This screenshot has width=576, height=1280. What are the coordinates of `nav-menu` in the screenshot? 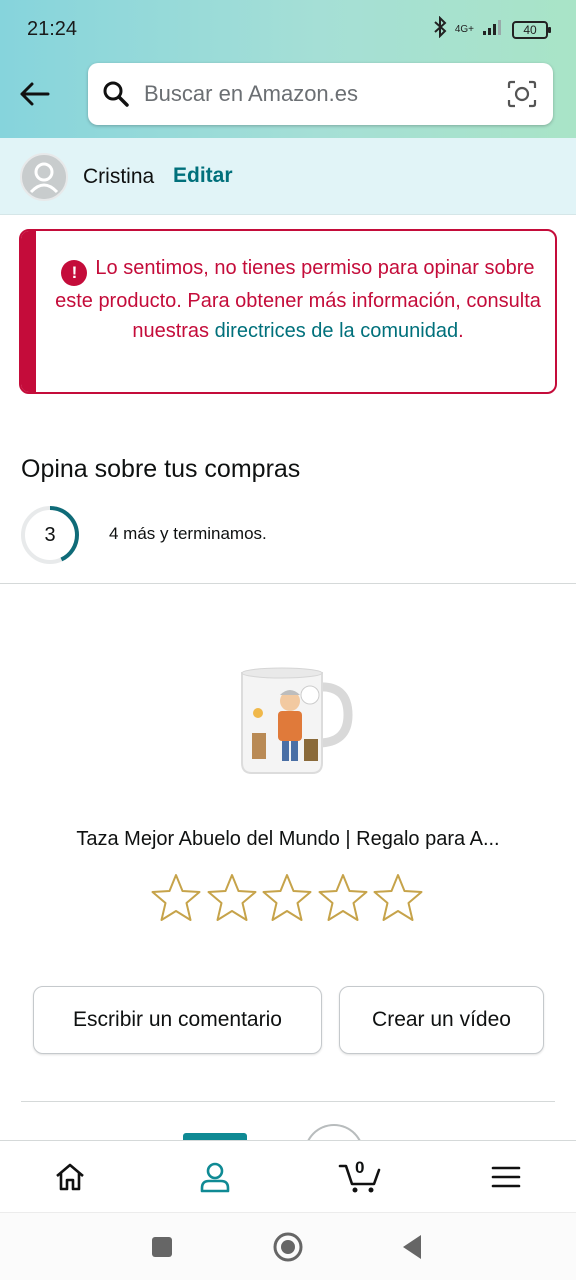 It's located at (506, 1177).